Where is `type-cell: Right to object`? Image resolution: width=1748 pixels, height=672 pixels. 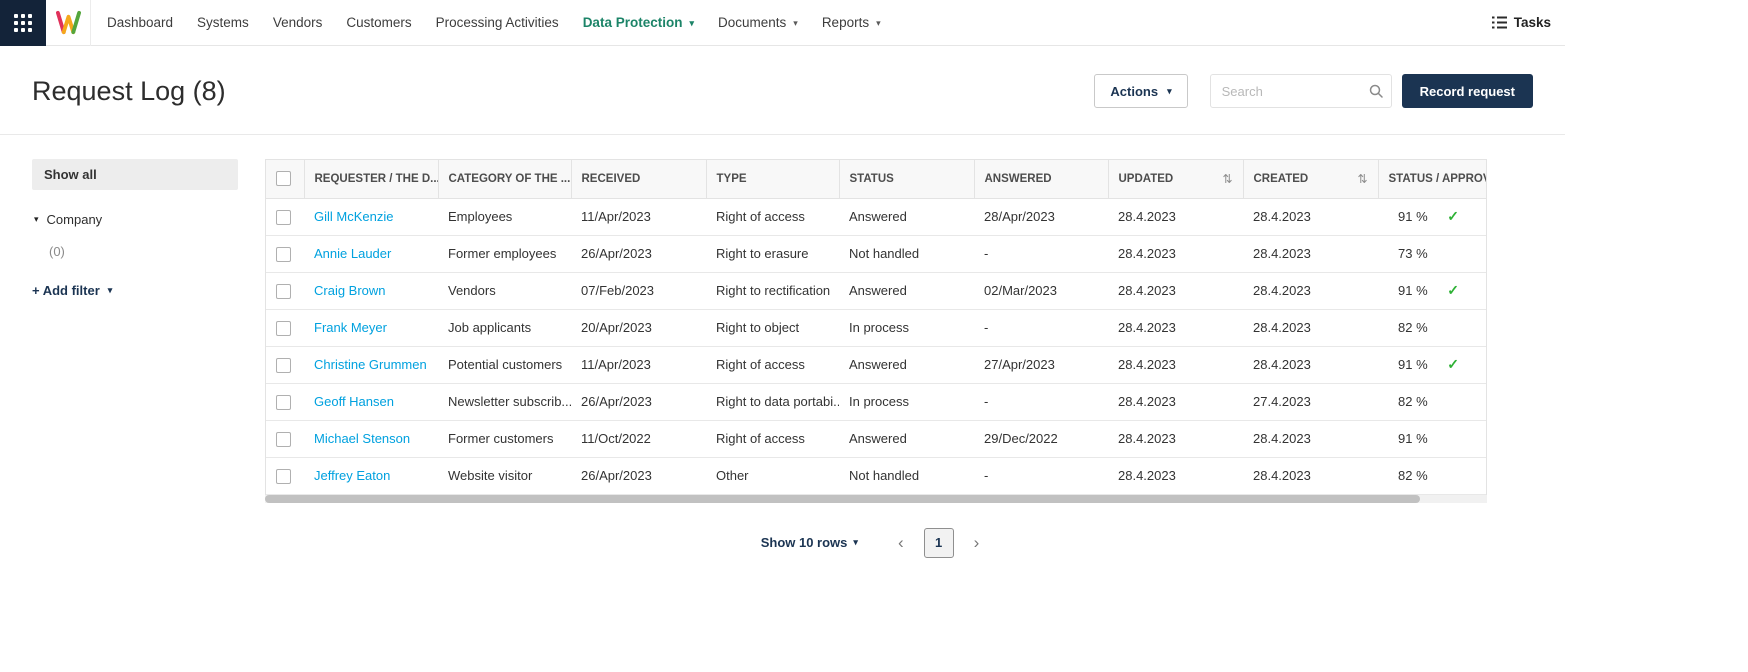 type-cell: Right to object is located at coordinates (772, 328).